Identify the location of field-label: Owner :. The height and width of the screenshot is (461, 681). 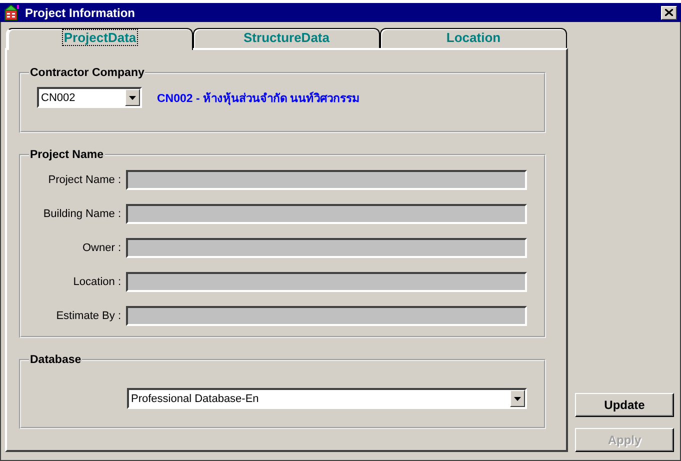
(101, 248).